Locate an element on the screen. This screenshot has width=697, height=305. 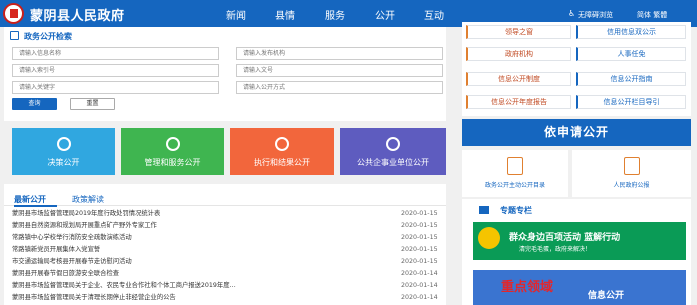
gazette-label: 人民政府公报 is located at coordinates (631, 185).